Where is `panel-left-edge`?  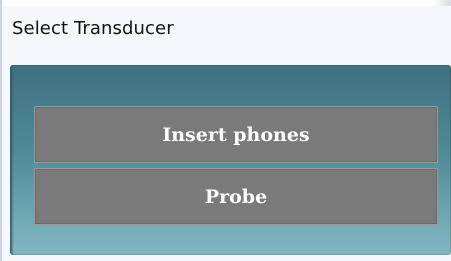
panel-left-edge is located at coordinates (12, 160).